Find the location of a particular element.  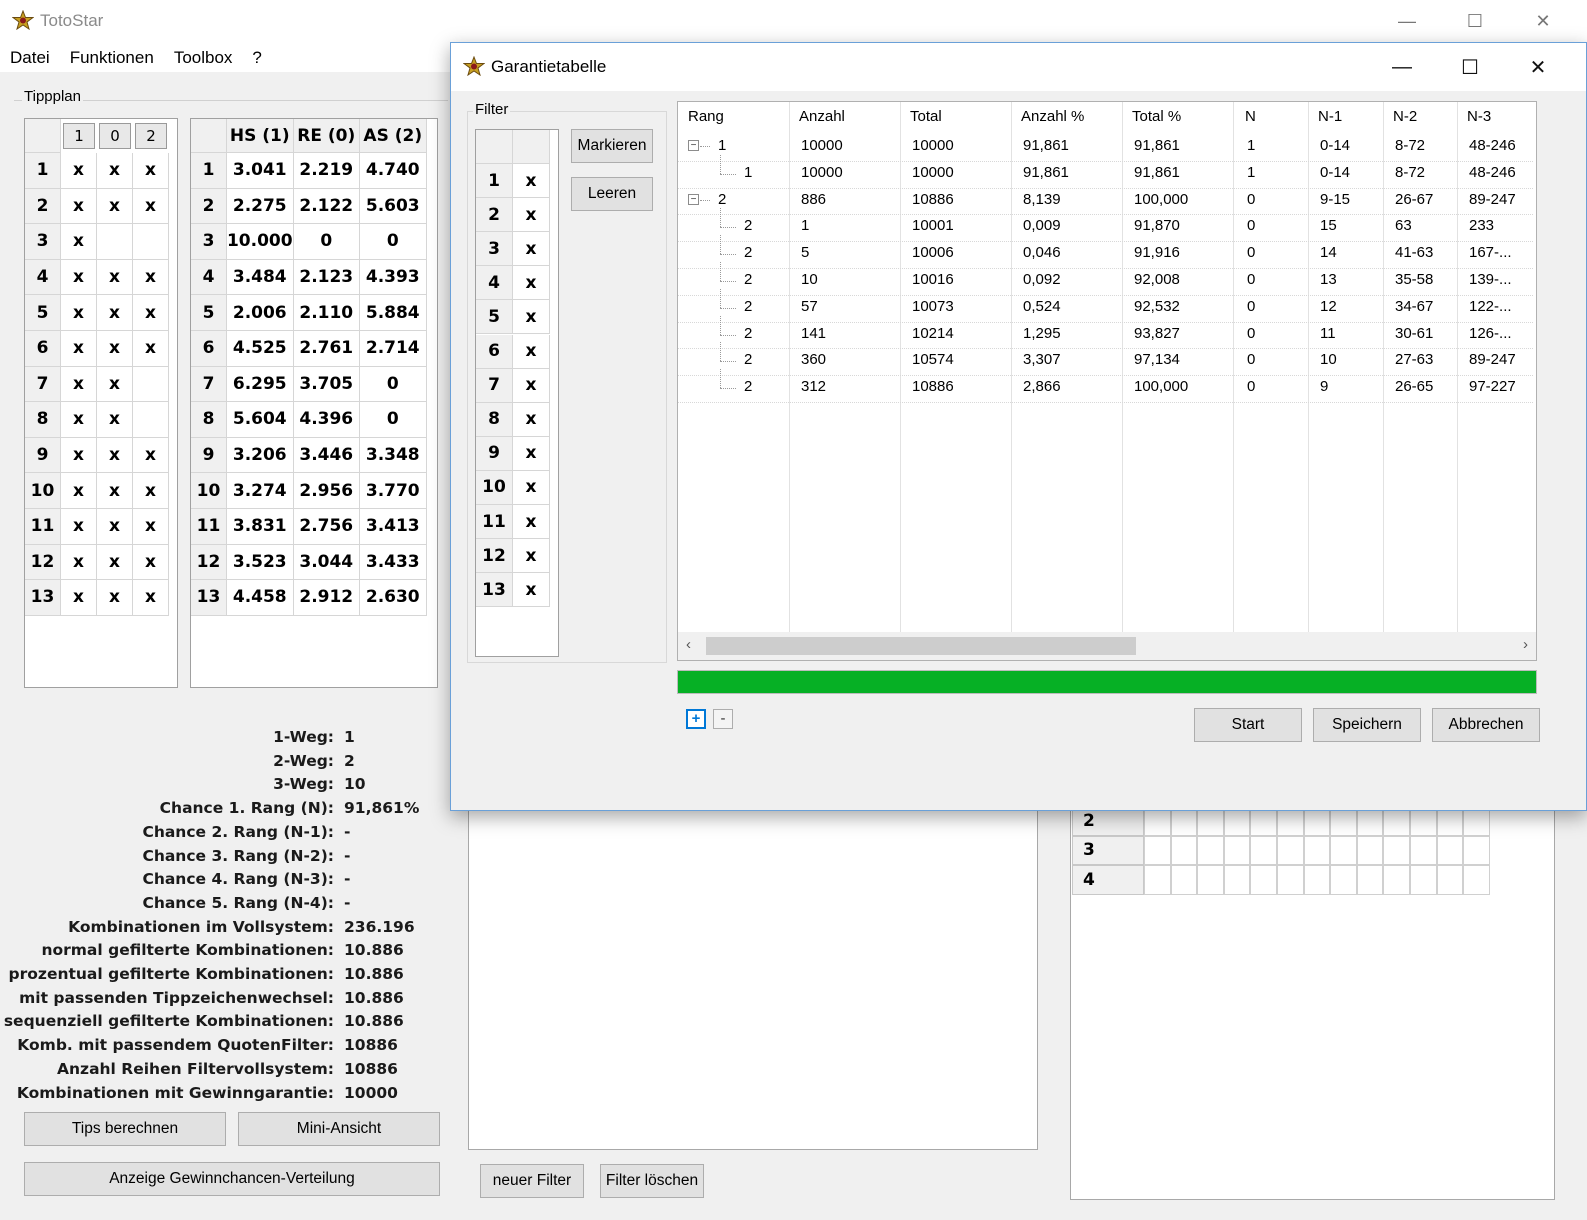

tree-cell: 97,134 is located at coordinates (1157, 359).